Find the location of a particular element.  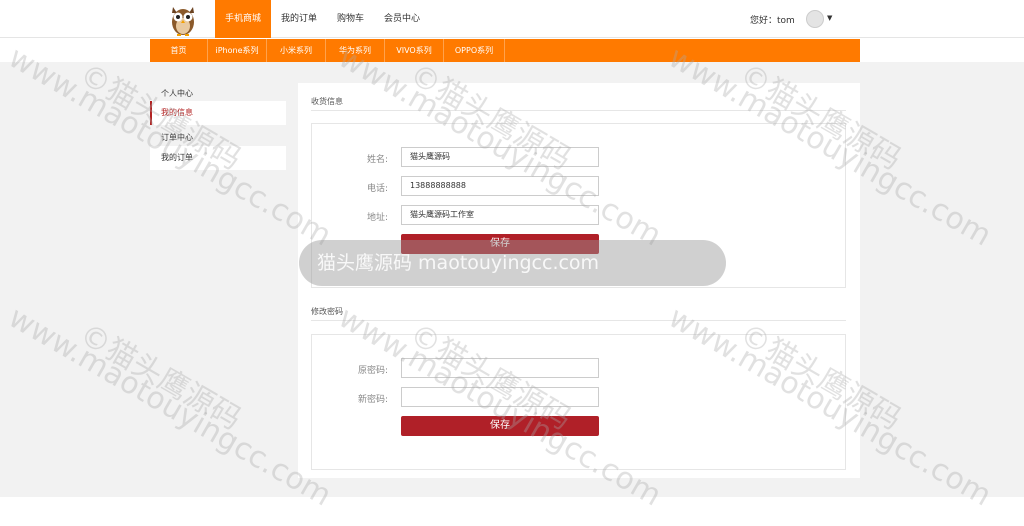

nav-cart: 购物车 is located at coordinates (350, 19).